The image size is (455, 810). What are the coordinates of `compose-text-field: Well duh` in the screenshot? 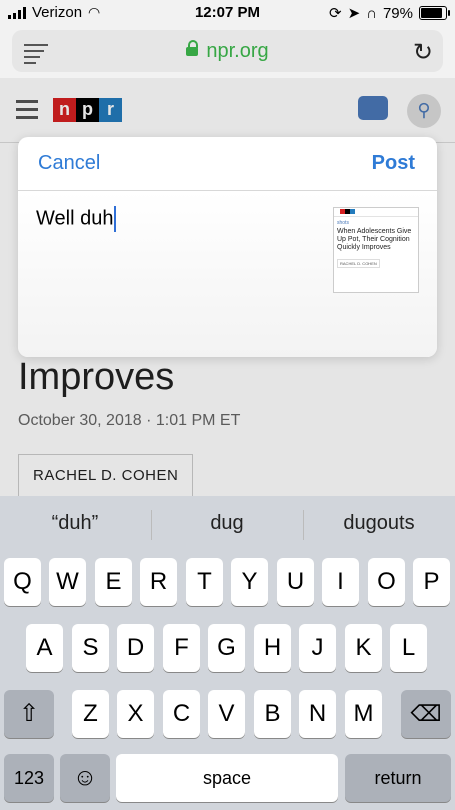 It's located at (76, 219).